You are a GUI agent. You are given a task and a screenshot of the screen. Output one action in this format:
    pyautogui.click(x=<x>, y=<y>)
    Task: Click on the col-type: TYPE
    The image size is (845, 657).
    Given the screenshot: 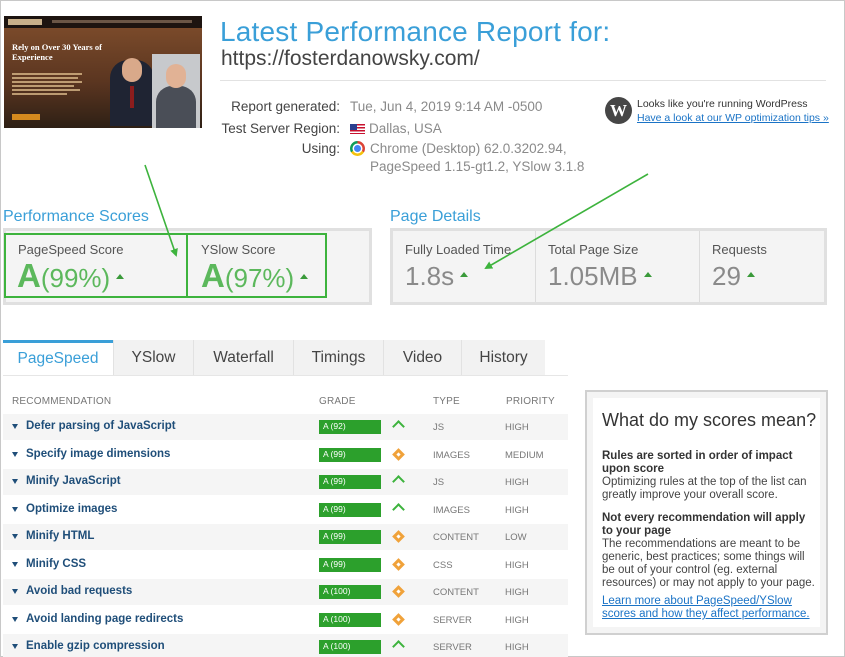 What is the action you would take?
    pyautogui.click(x=446, y=401)
    